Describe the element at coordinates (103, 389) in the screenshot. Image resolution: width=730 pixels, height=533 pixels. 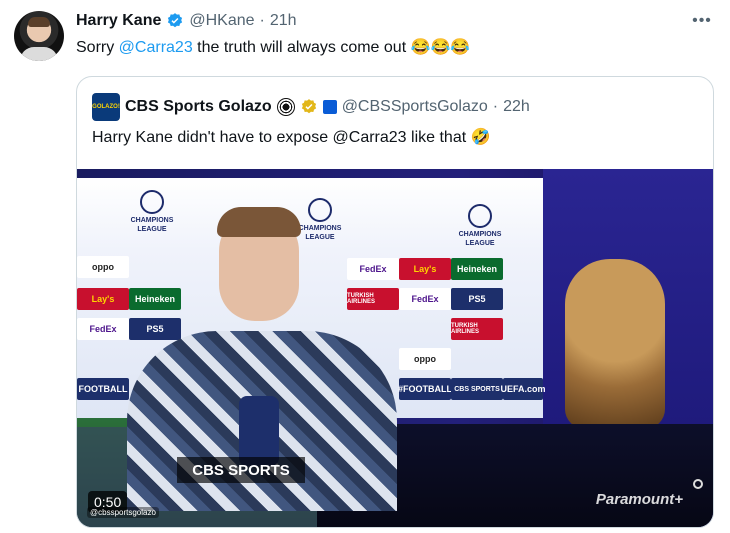
I see `sponsor-football: FOOTBALL` at that location.